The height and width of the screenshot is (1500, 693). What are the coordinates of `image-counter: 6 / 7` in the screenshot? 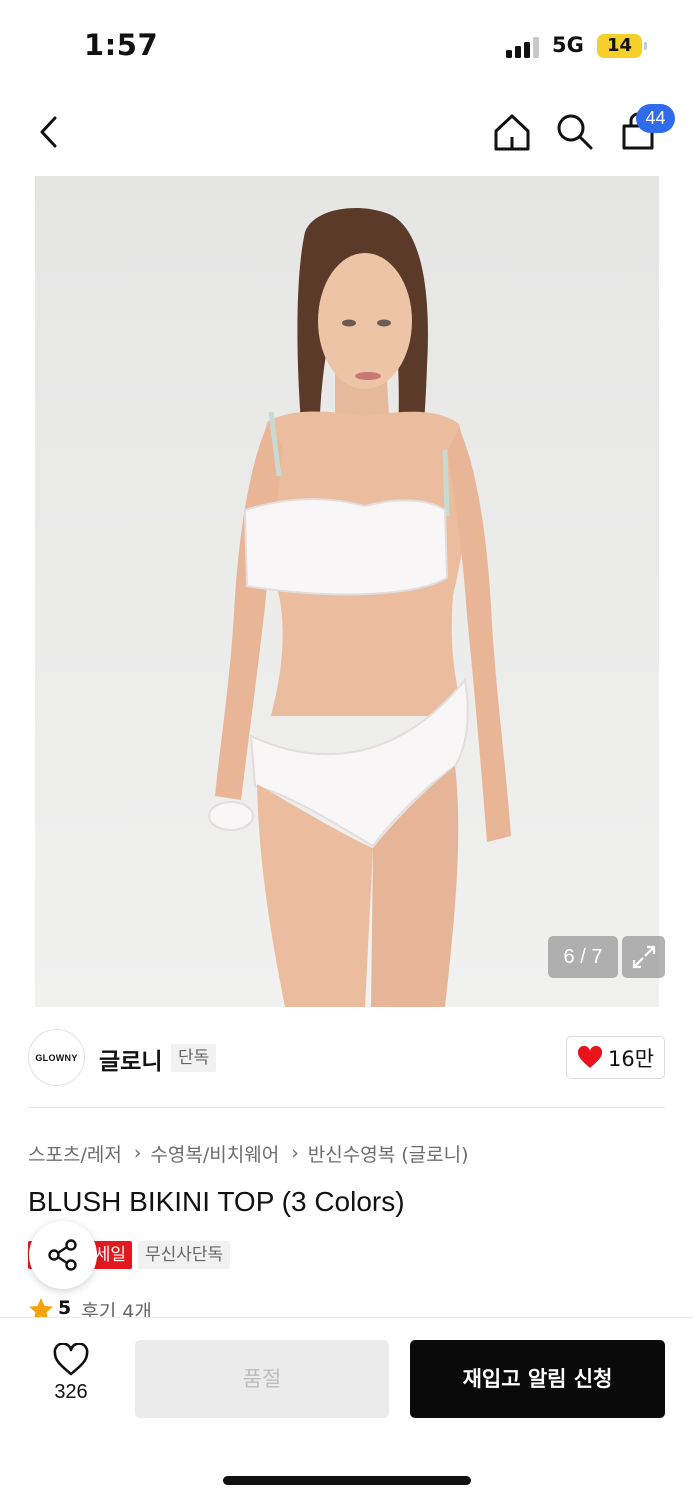 It's located at (583, 957).